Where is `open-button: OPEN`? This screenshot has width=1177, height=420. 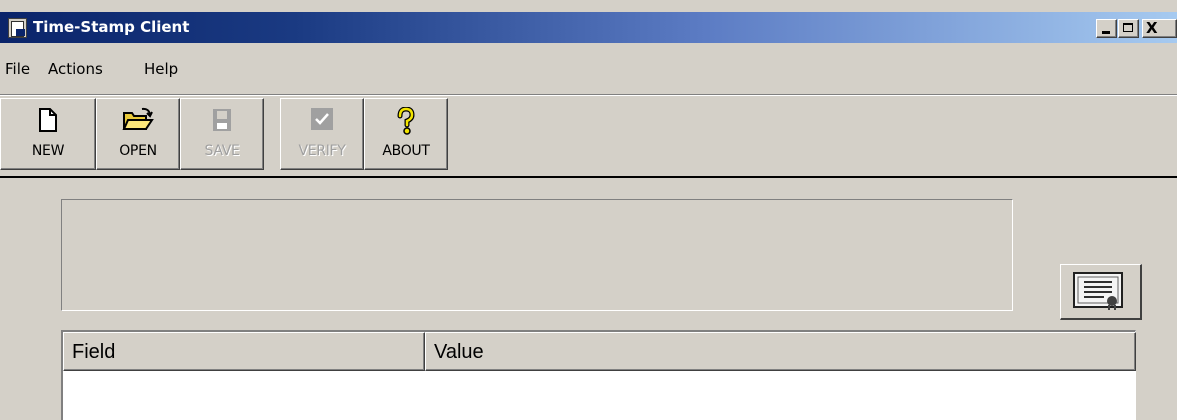
open-button: OPEN is located at coordinates (138, 134).